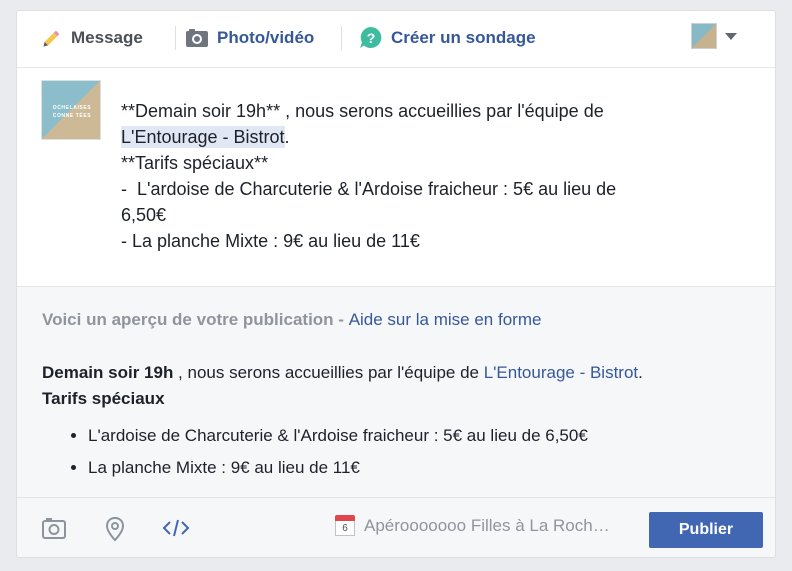 This screenshot has height=571, width=792. I want to click on calendar-icon: 6, so click(345, 526).